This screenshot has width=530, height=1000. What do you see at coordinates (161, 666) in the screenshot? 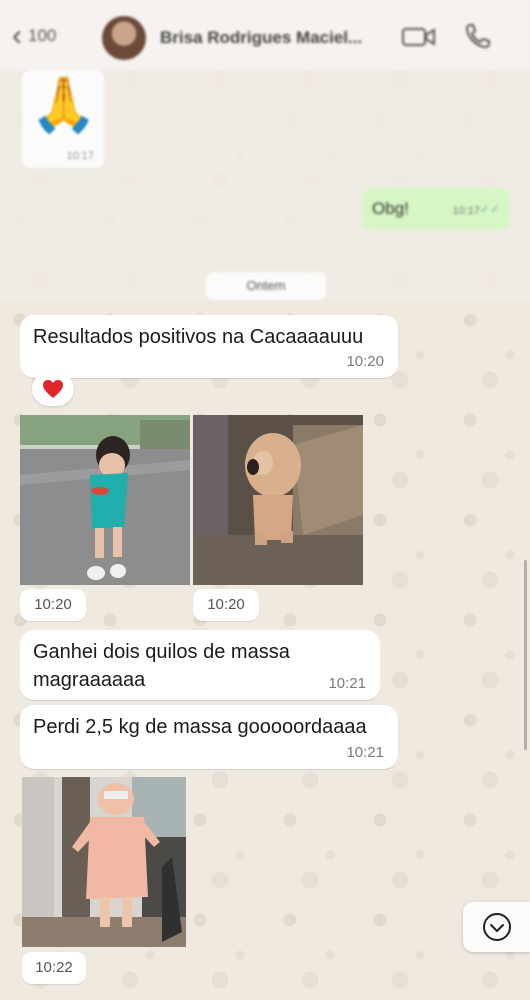
I see `message-text: Ganhei dois quilos de massa magraaaaaa` at bounding box center [161, 666].